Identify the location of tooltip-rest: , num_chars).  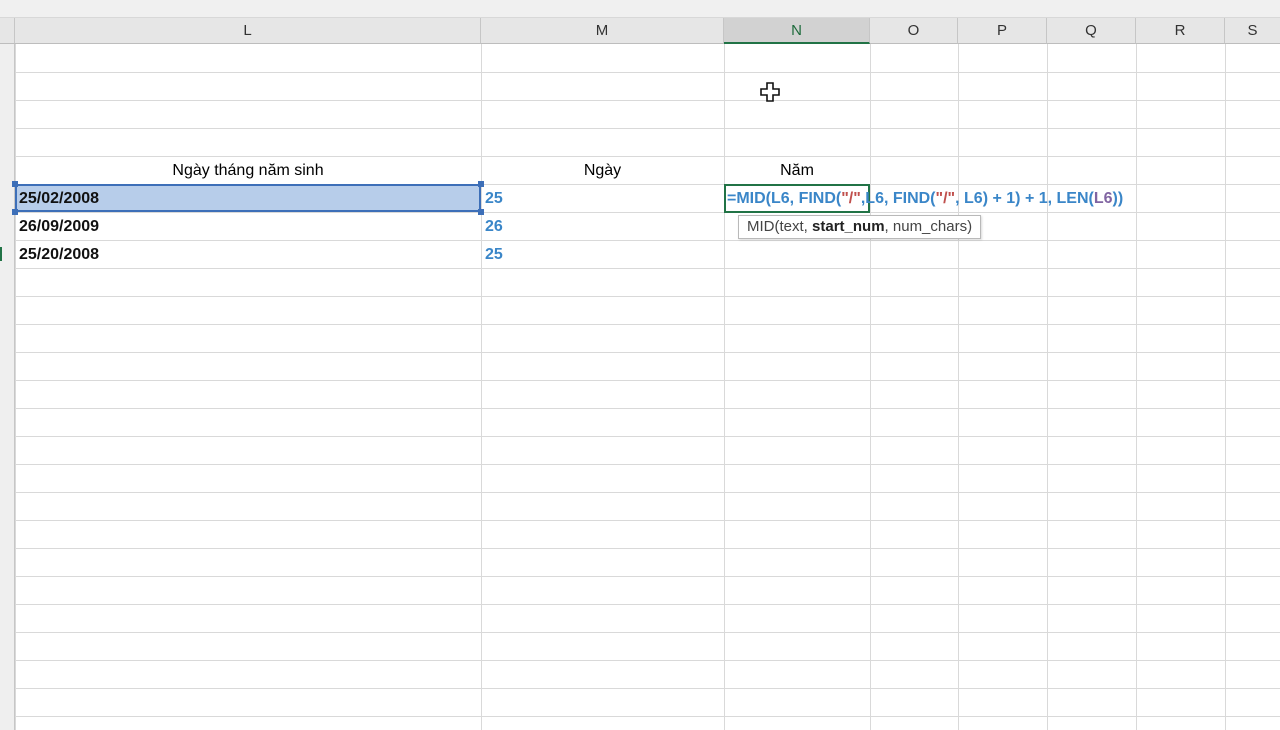
(928, 226).